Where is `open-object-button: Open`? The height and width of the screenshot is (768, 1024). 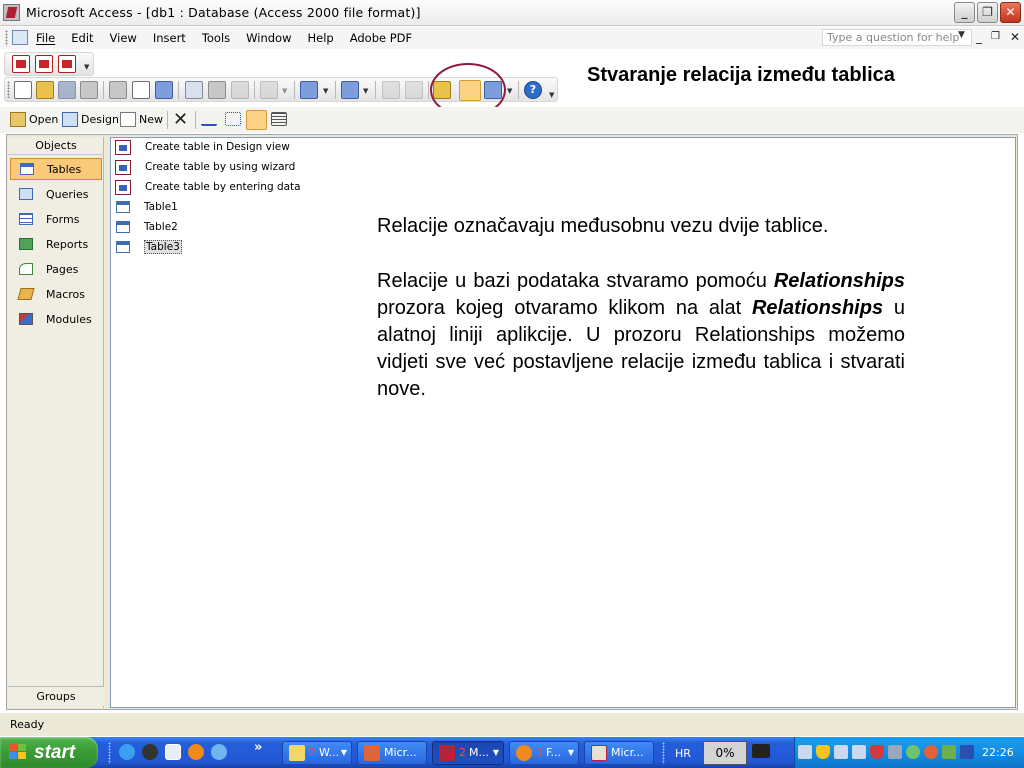 open-object-button: Open is located at coordinates (34, 119).